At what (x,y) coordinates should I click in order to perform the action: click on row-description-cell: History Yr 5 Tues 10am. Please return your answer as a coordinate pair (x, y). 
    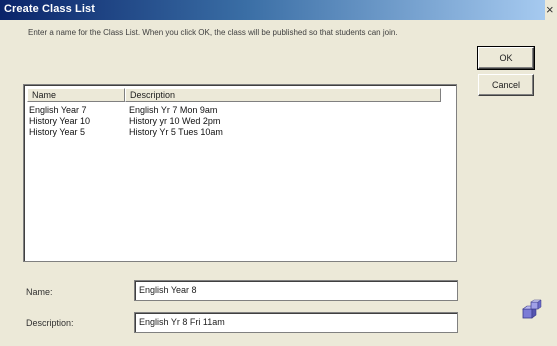
    Looking at the image, I should click on (176, 132).